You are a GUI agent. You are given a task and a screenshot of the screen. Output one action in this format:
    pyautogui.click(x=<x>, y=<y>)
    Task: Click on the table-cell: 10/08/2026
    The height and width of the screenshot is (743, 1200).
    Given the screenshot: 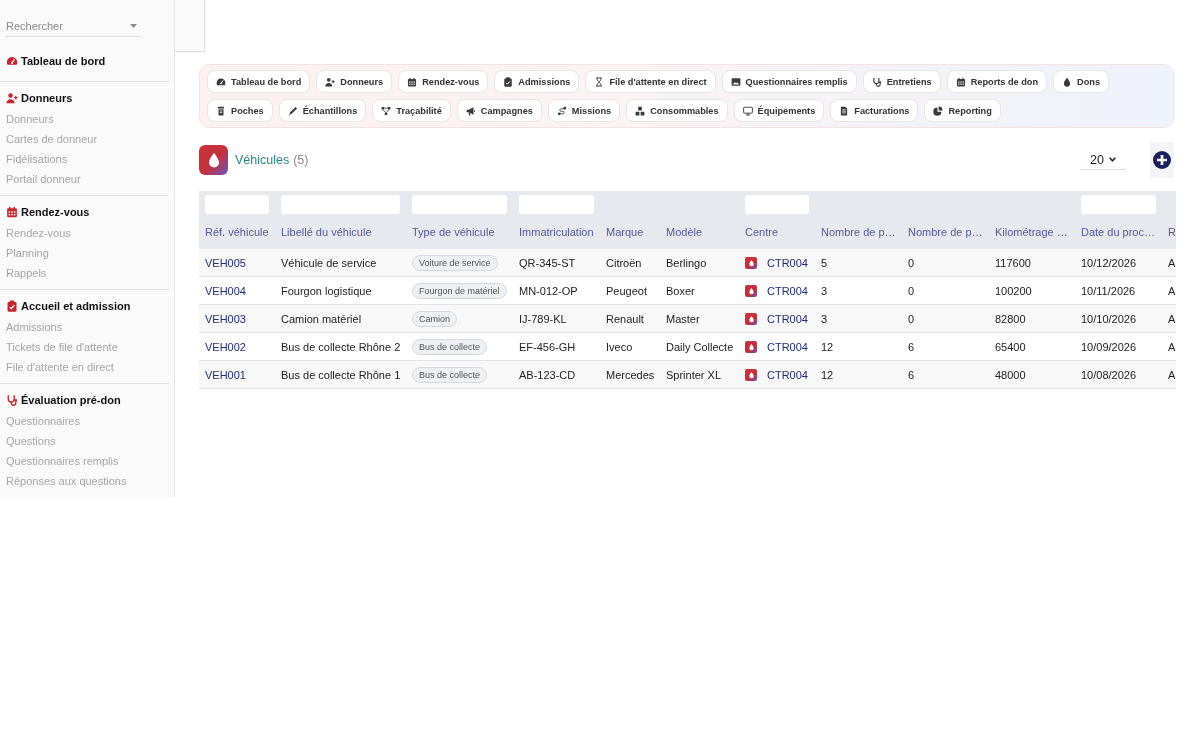 What is the action you would take?
    pyautogui.click(x=1109, y=374)
    